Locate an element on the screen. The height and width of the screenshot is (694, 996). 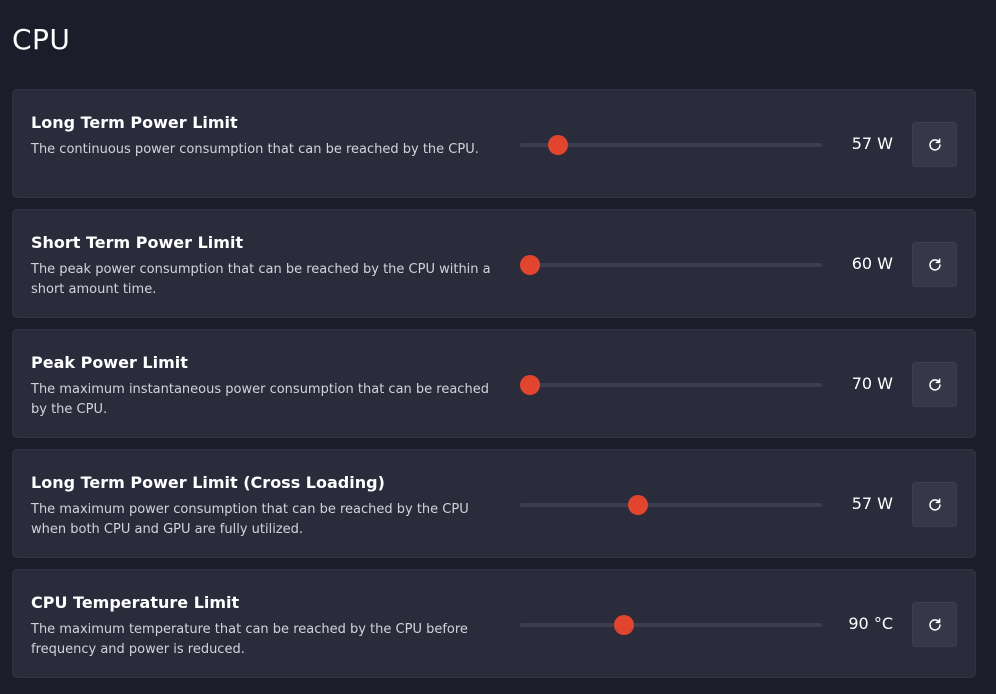
setting-title: Peak Power Limit is located at coordinates (109, 362).